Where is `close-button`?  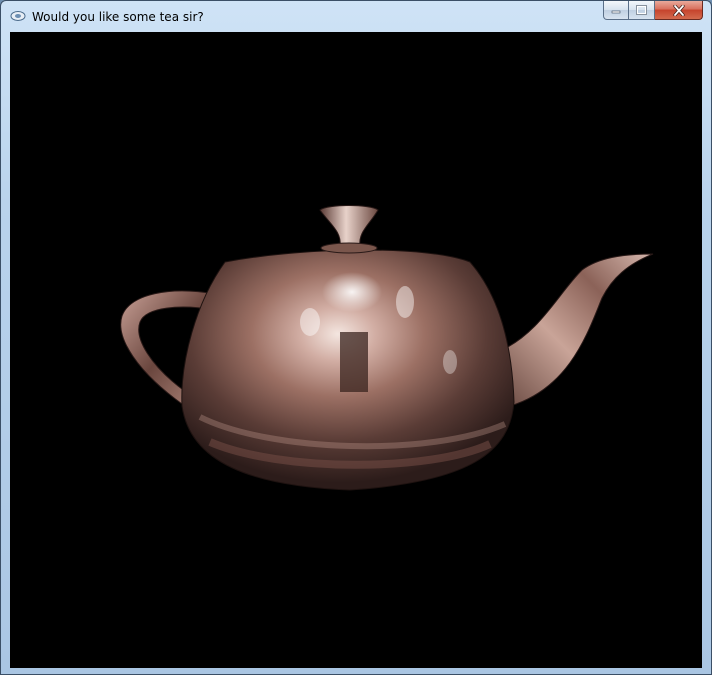 close-button is located at coordinates (679, 10).